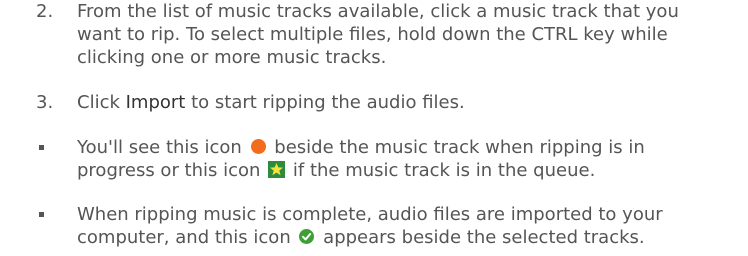 This screenshot has height=256, width=748. I want to click on queued-star-icon, so click(277, 169).